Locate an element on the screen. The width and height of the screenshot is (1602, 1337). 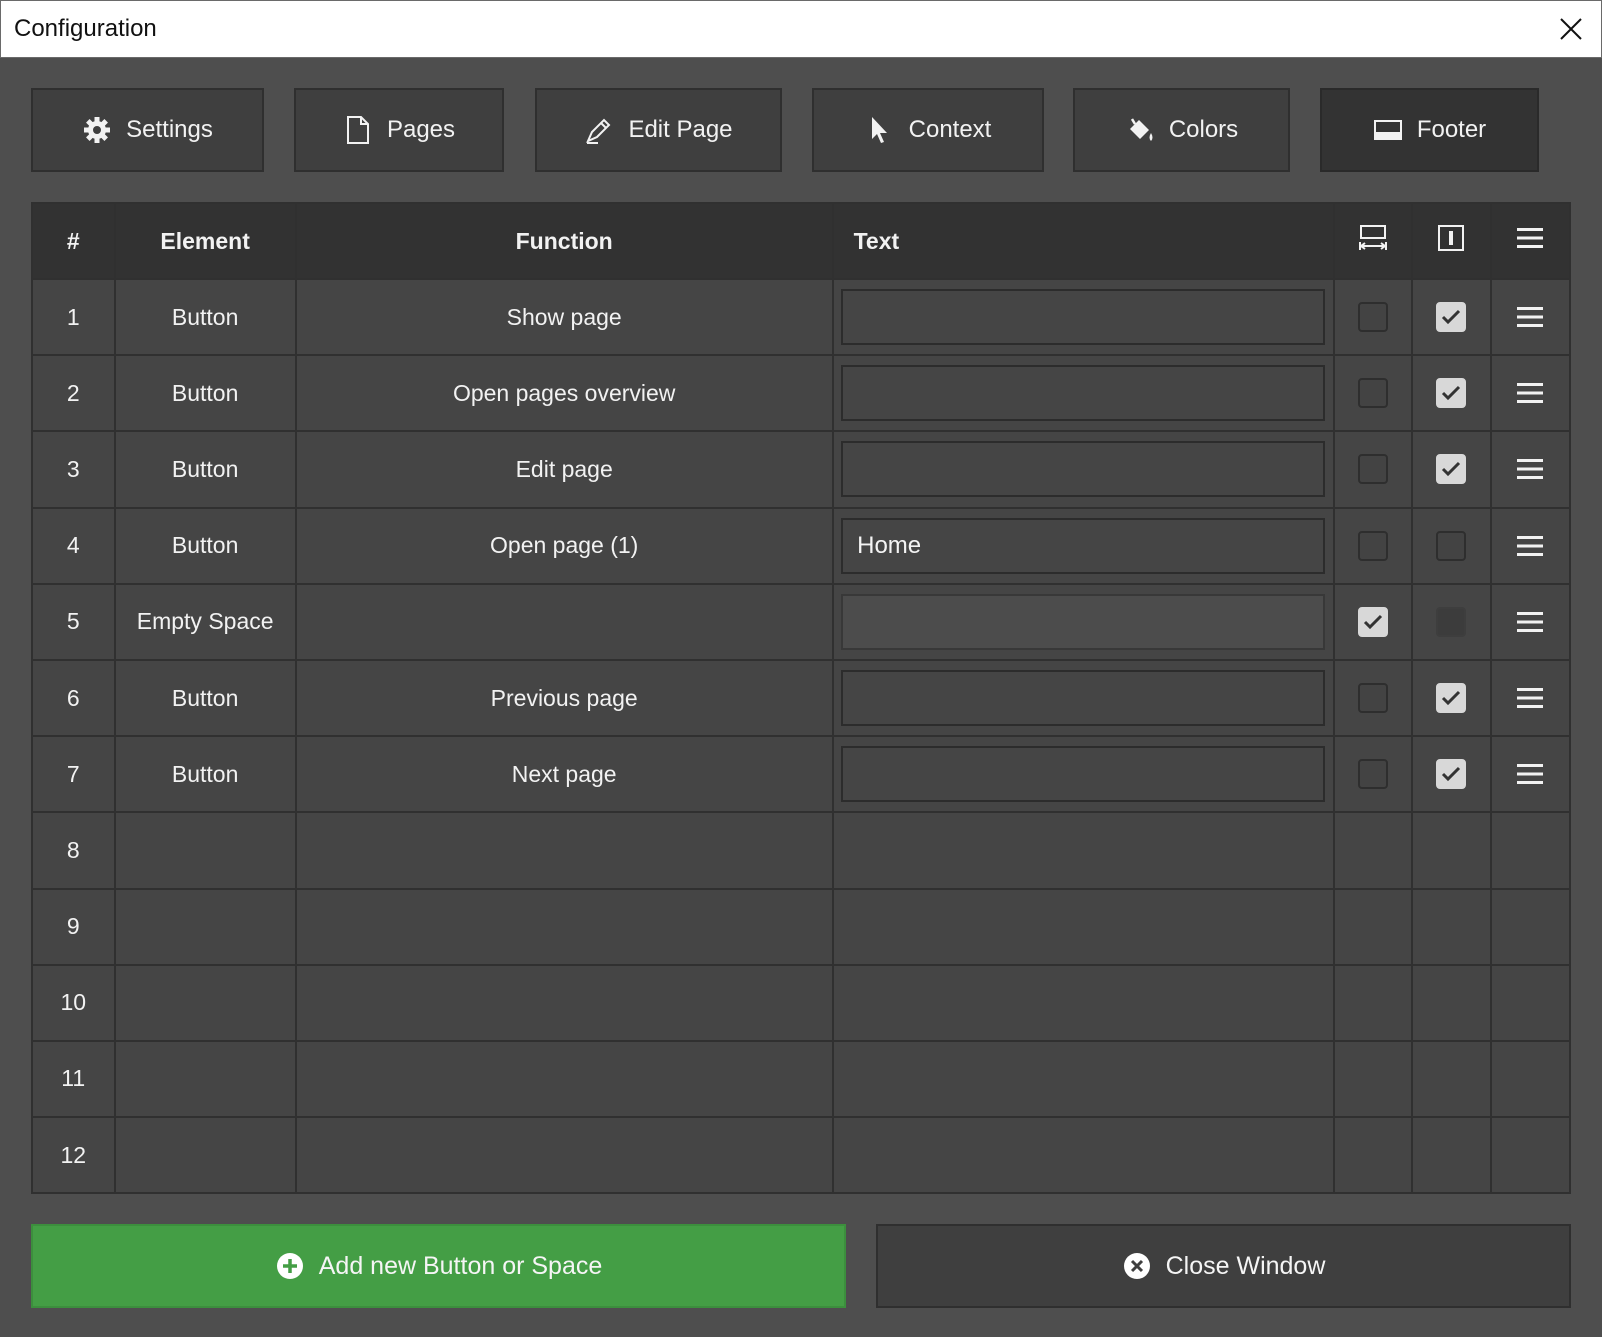
close-circle-icon is located at coordinates (1137, 1266).